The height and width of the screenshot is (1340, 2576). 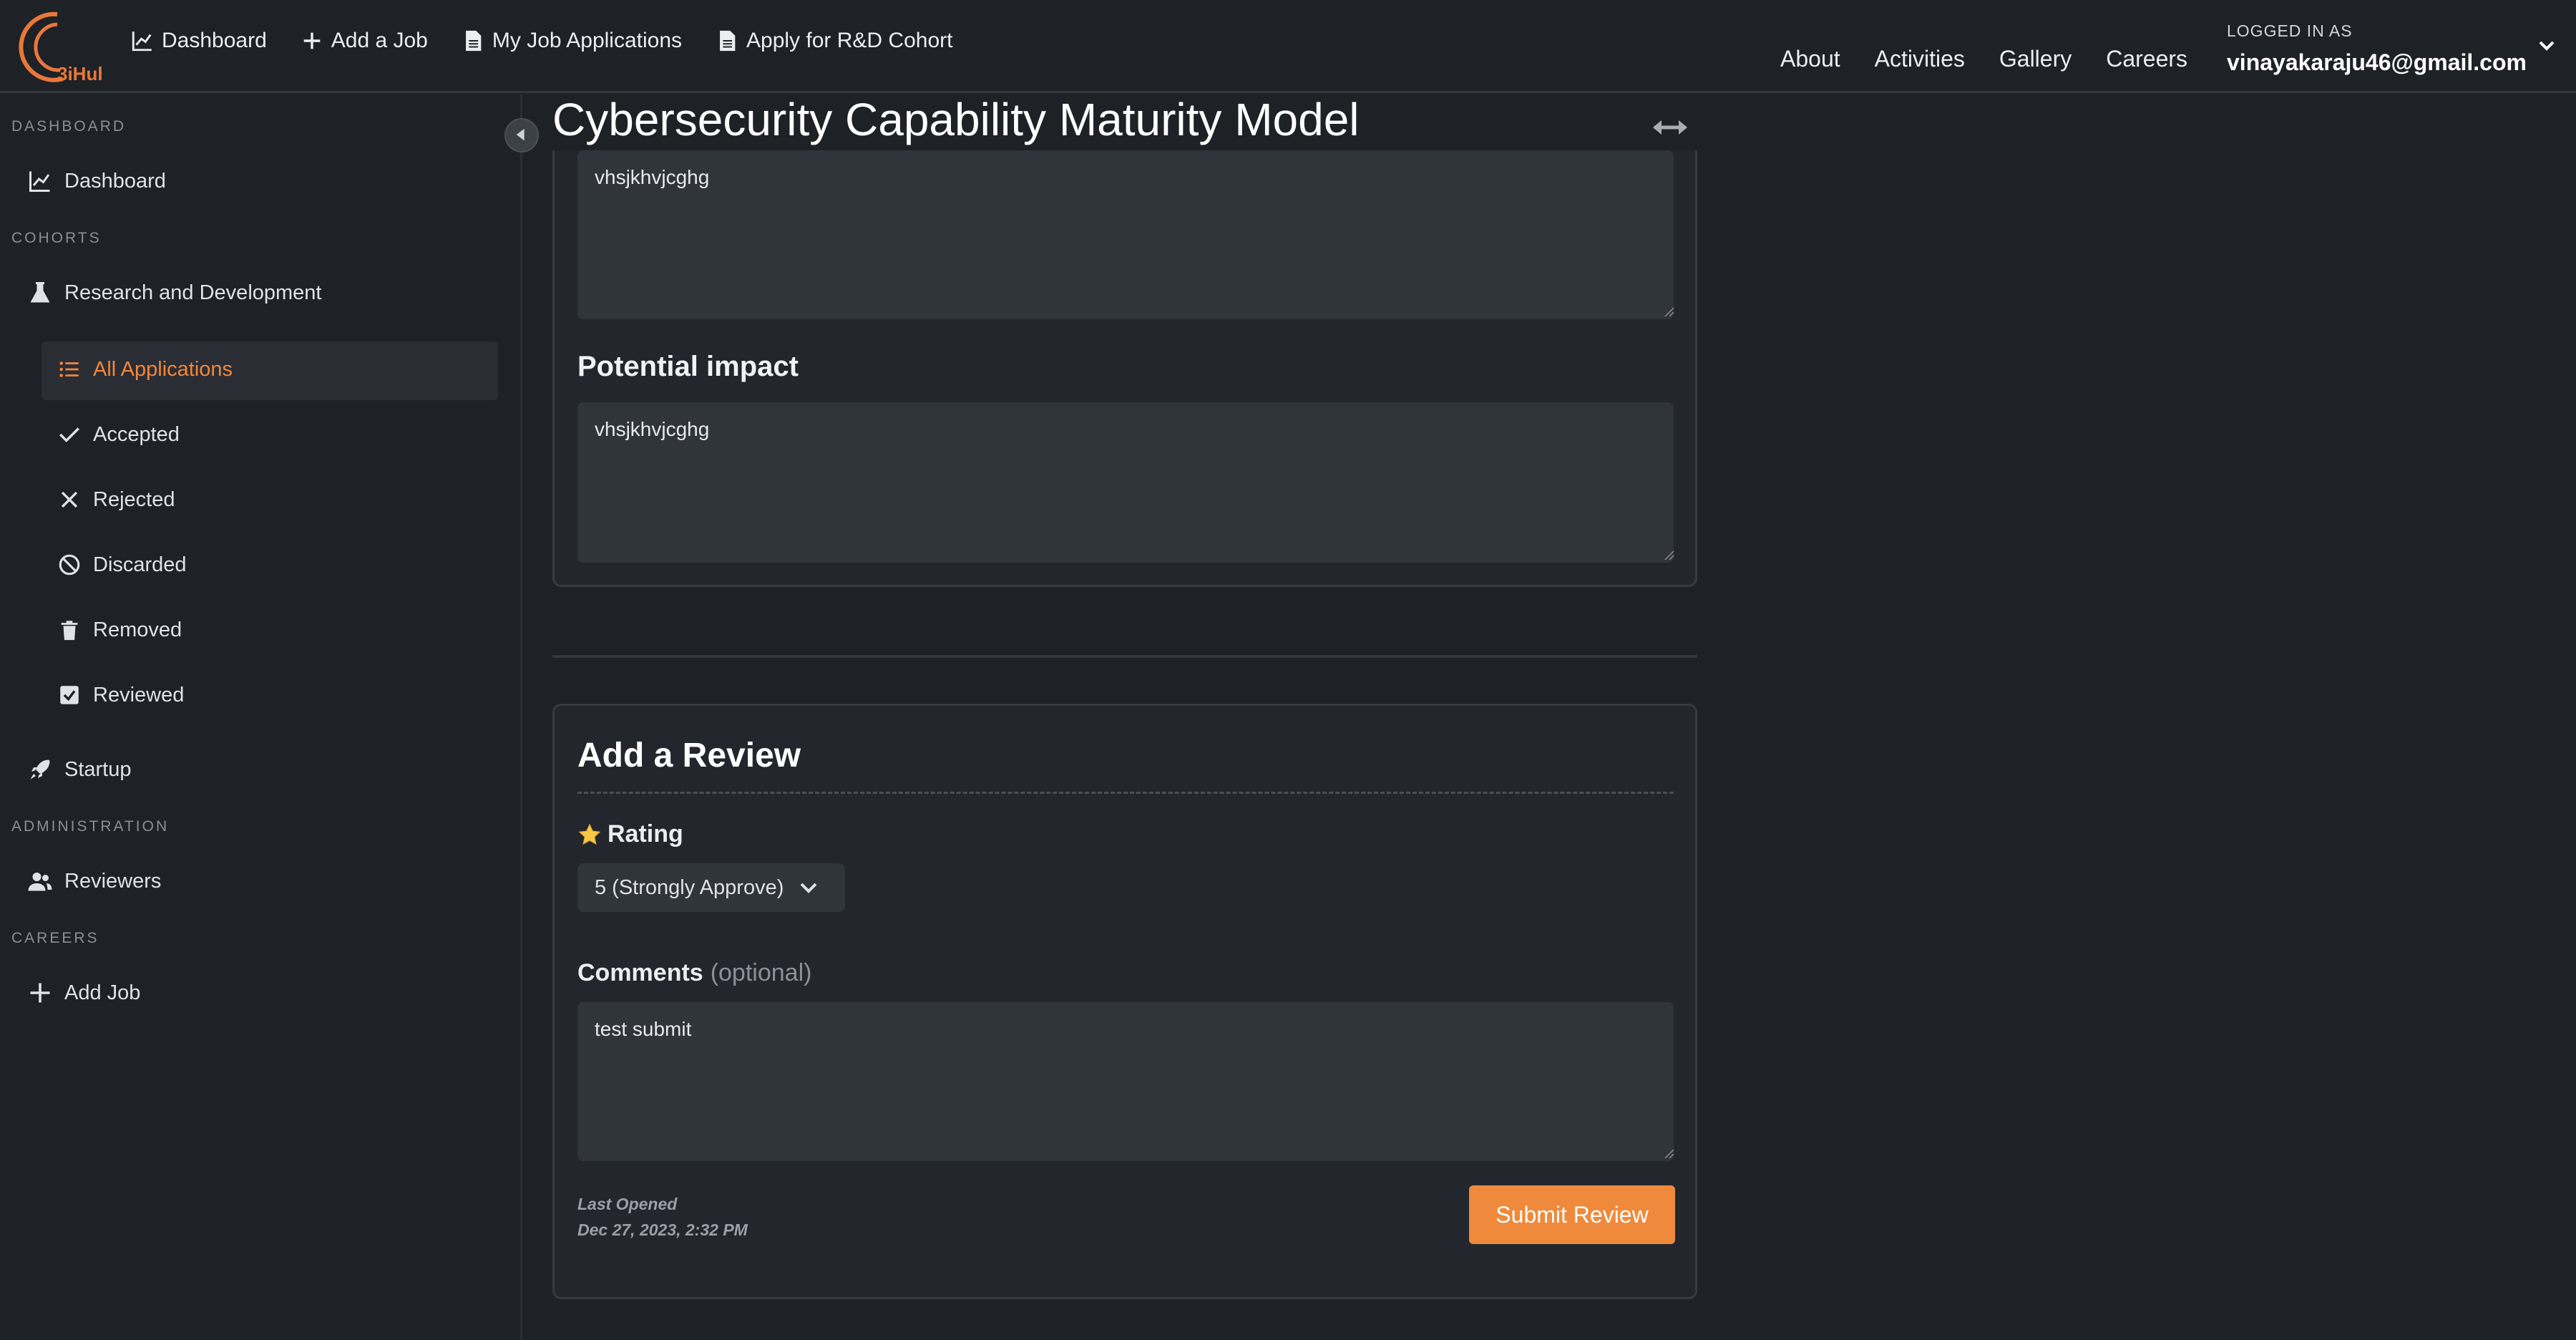 I want to click on sidebar-item-reviewers: Reviewers, so click(x=94, y=881).